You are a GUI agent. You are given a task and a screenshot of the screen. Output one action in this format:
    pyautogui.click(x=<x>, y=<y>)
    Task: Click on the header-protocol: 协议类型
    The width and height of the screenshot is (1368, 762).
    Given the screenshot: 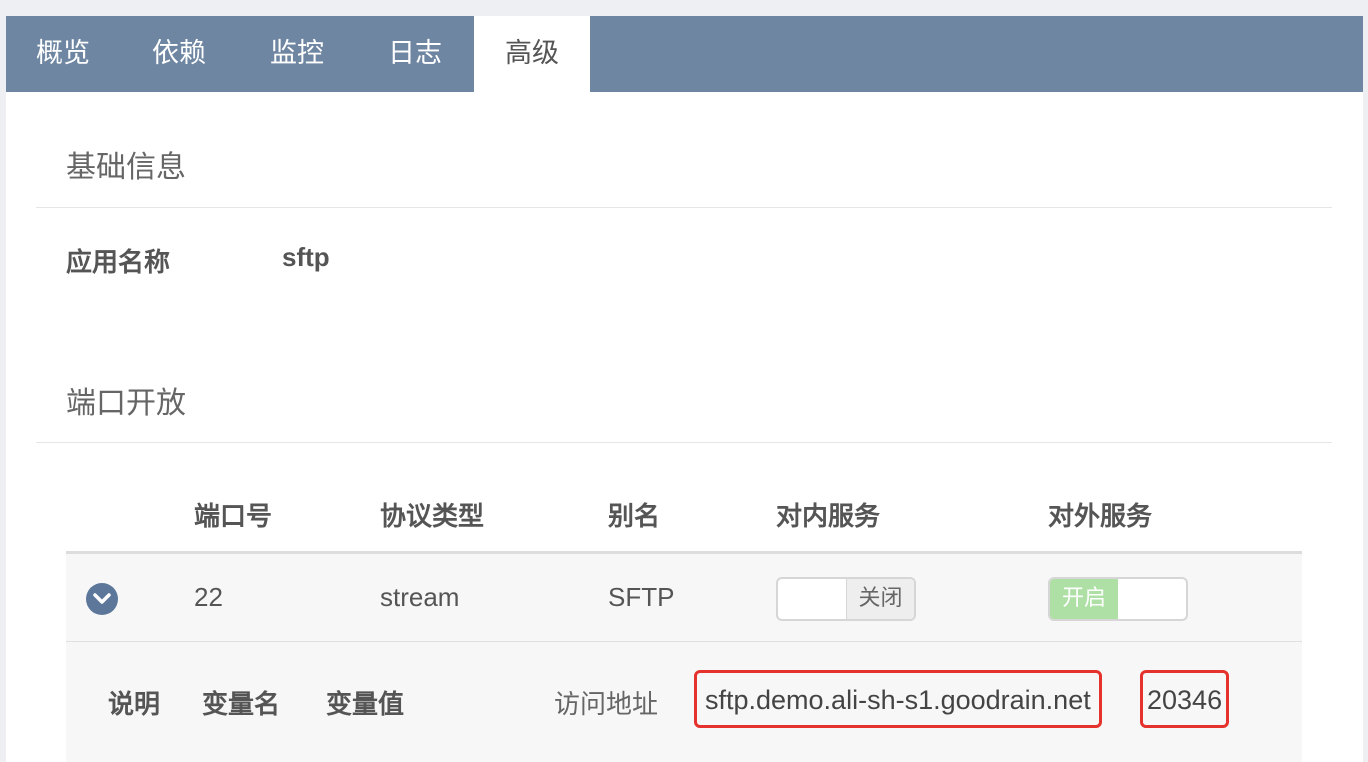 What is the action you would take?
    pyautogui.click(x=432, y=517)
    